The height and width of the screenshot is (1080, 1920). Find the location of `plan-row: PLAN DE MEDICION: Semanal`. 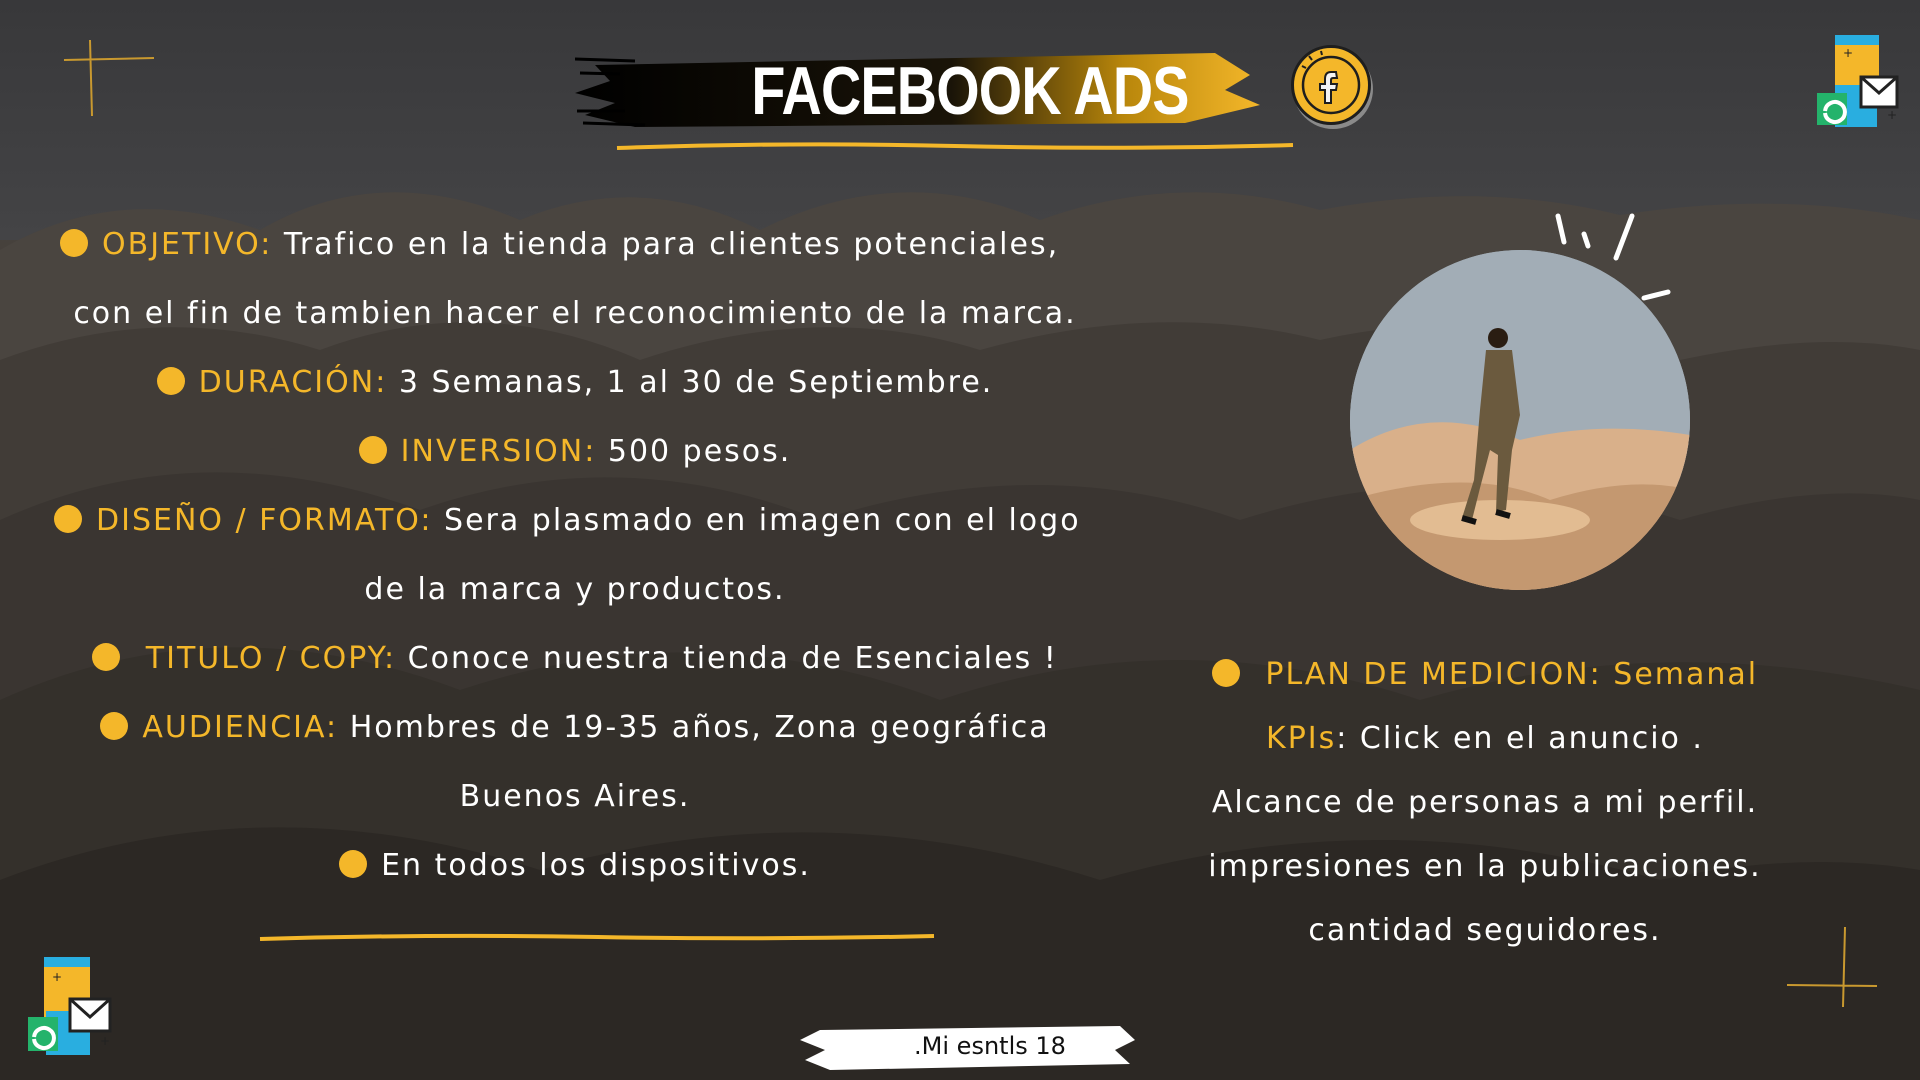

plan-row: PLAN DE MEDICION: Semanal is located at coordinates (1485, 677).